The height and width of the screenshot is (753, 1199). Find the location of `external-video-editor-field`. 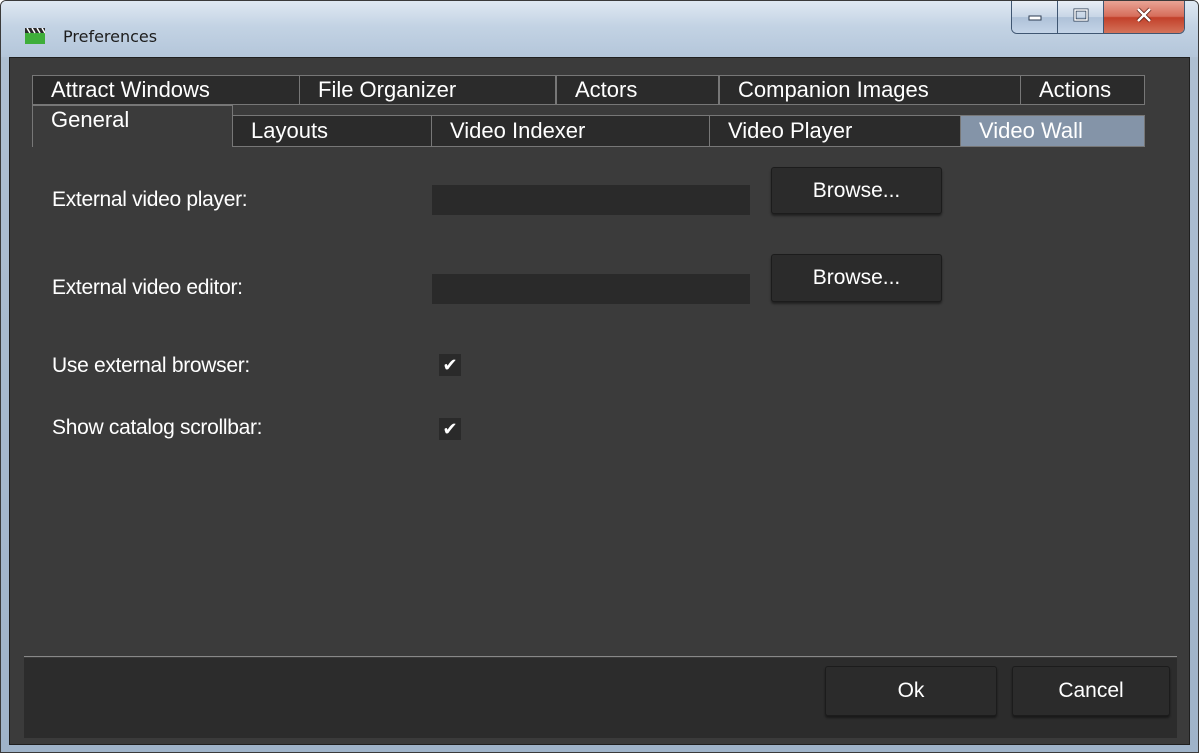

external-video-editor-field is located at coordinates (591, 289).